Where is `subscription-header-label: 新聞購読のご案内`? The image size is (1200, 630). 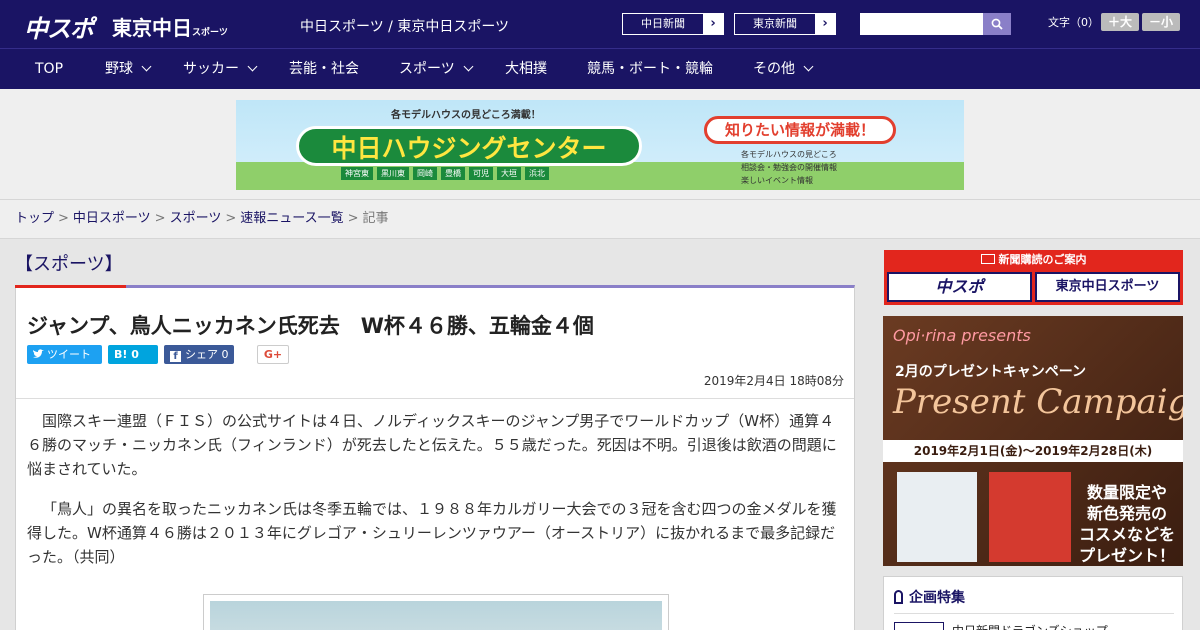 subscription-header-label: 新聞購読のご案内 is located at coordinates (1042, 259).